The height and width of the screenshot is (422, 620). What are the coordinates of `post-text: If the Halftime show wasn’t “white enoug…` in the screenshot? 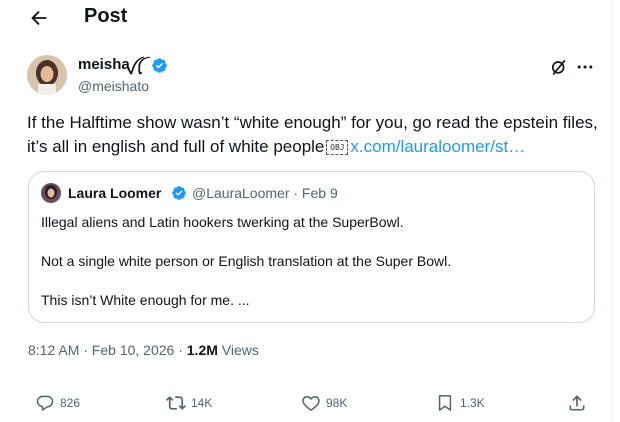 It's located at (314, 135).